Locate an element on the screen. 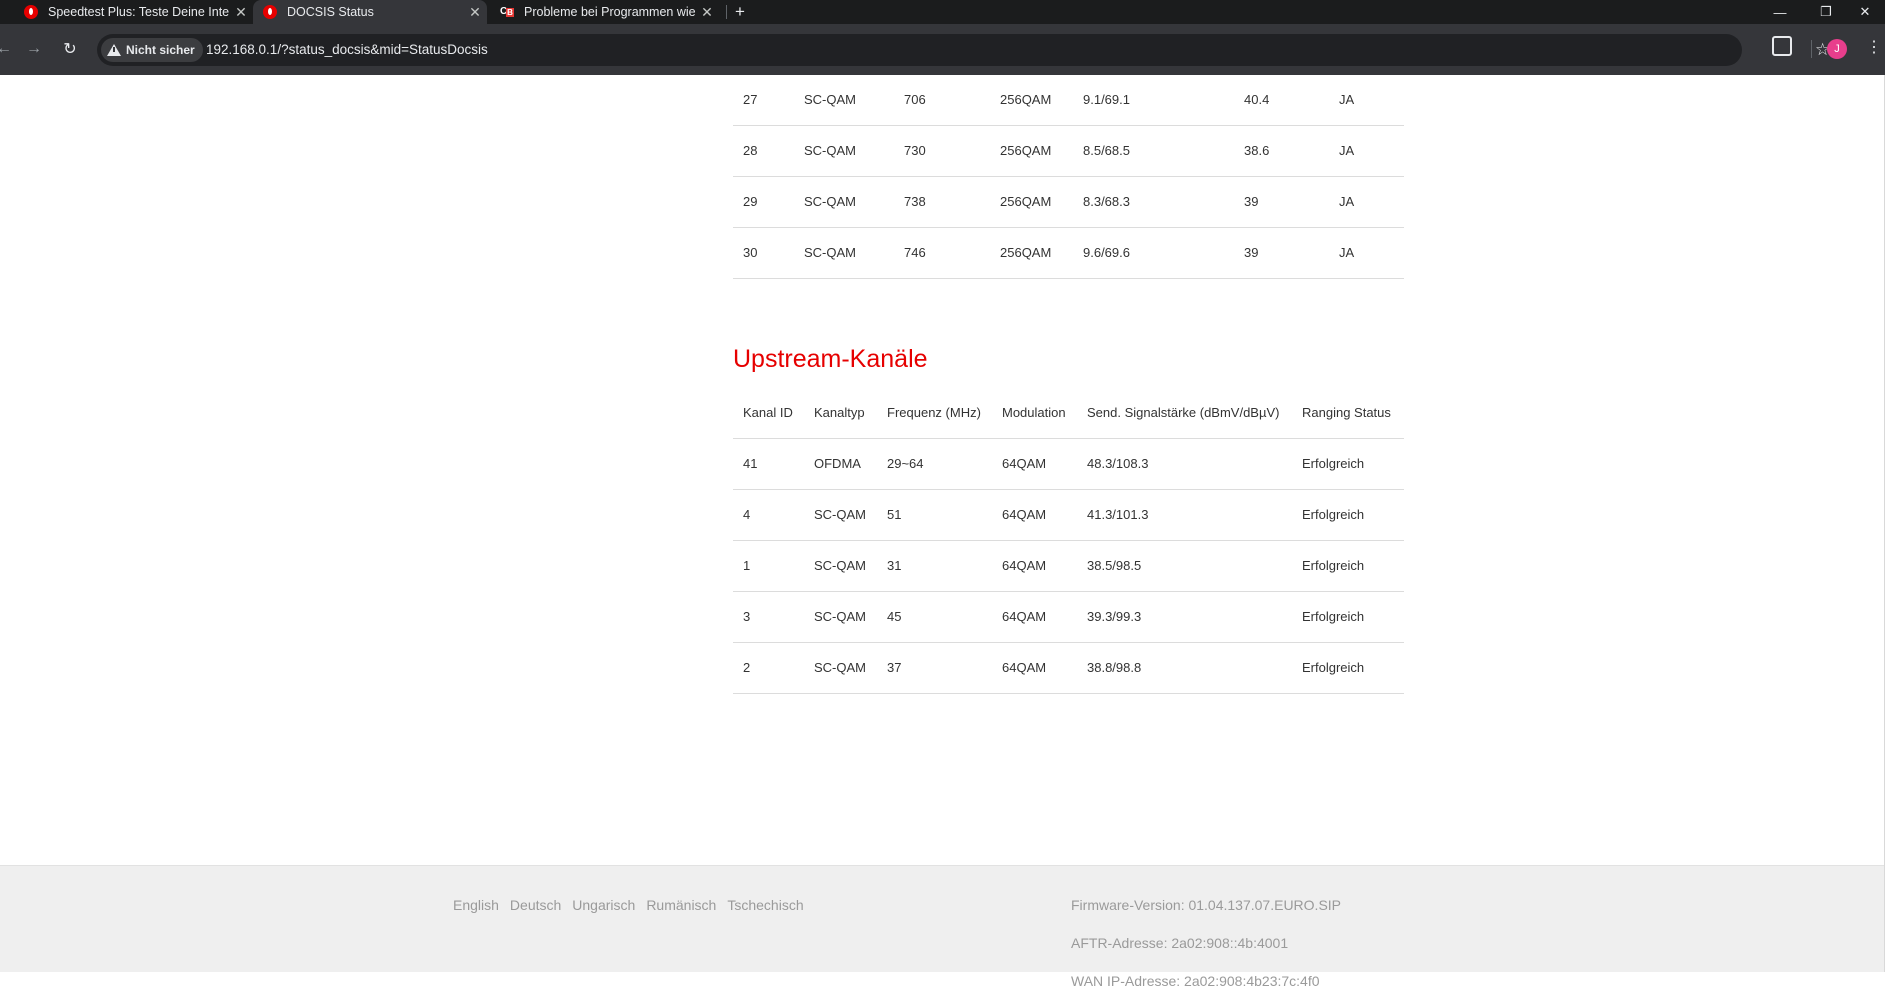 Image resolution: width=1885 pixels, height=989 pixels. table-row: 27 SC-QAM 706 256QAM 9.1/69.1 40.4 JA is located at coordinates (1068, 100).